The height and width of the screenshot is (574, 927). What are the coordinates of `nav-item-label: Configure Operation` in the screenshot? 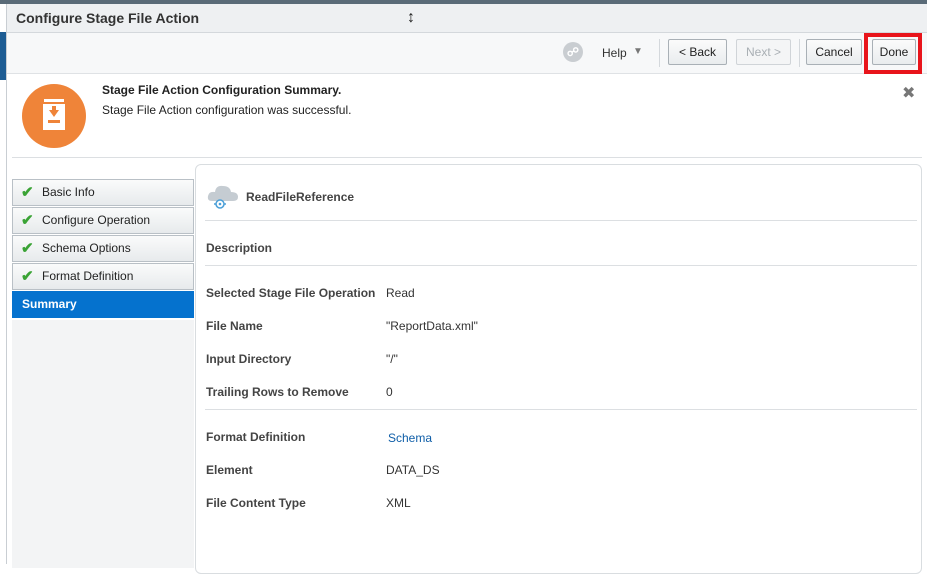 It's located at (96, 220).